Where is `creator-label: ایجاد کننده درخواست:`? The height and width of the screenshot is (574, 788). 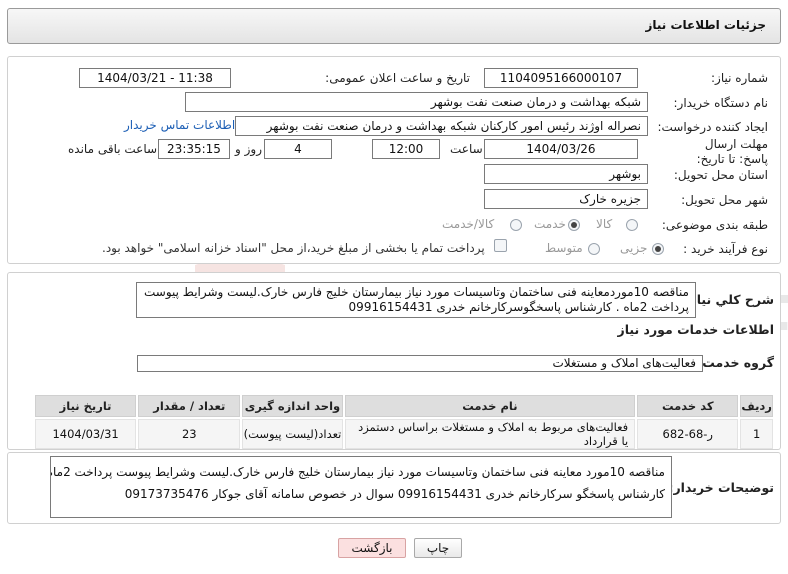 creator-label: ایجاد کننده درخواست: is located at coordinates (712, 127).